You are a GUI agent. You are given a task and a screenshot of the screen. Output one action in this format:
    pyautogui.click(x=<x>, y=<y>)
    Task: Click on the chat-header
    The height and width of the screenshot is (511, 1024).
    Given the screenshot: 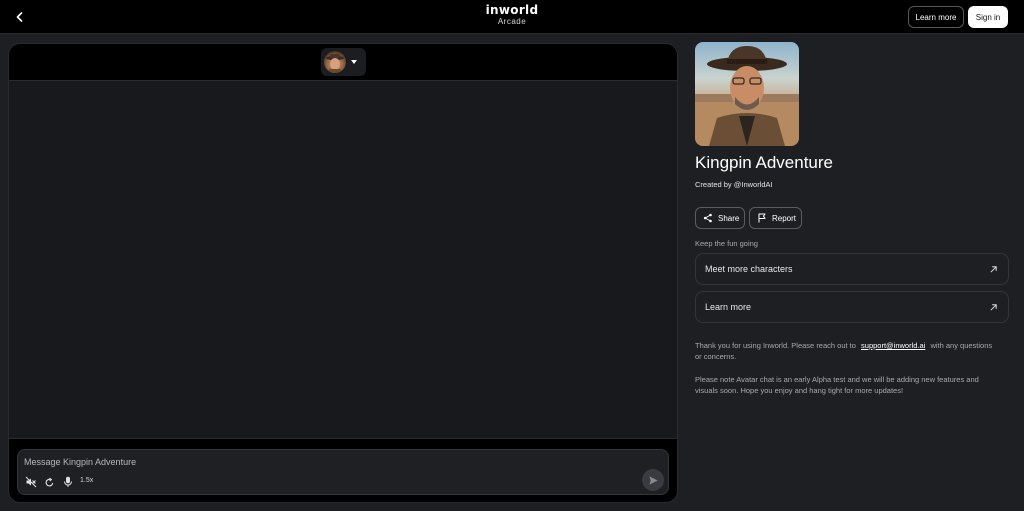 What is the action you would take?
    pyautogui.click(x=343, y=62)
    